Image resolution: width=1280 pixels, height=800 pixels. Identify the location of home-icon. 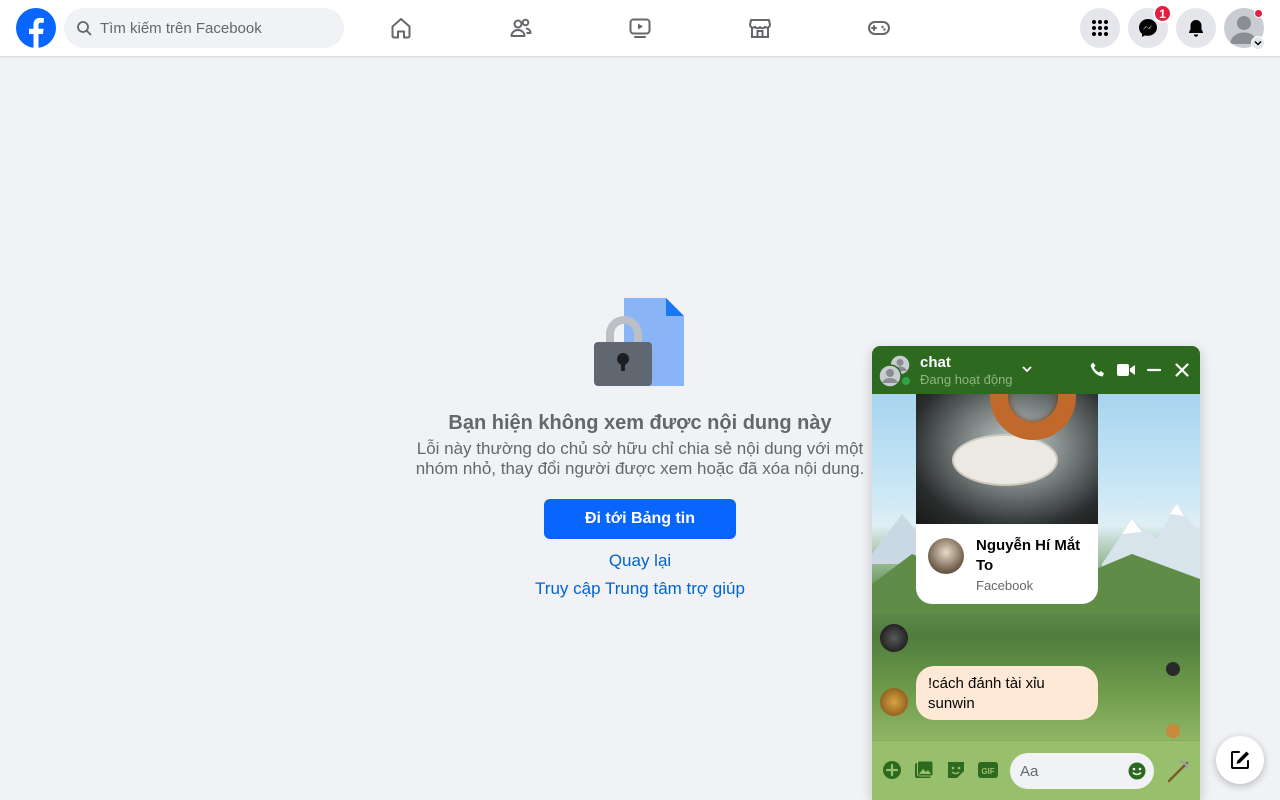
(401, 28).